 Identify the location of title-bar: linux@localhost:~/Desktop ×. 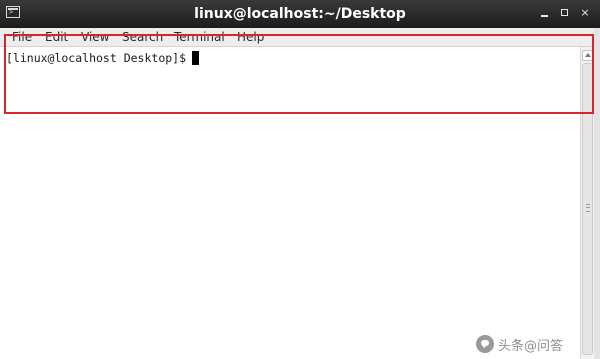
(300, 14).